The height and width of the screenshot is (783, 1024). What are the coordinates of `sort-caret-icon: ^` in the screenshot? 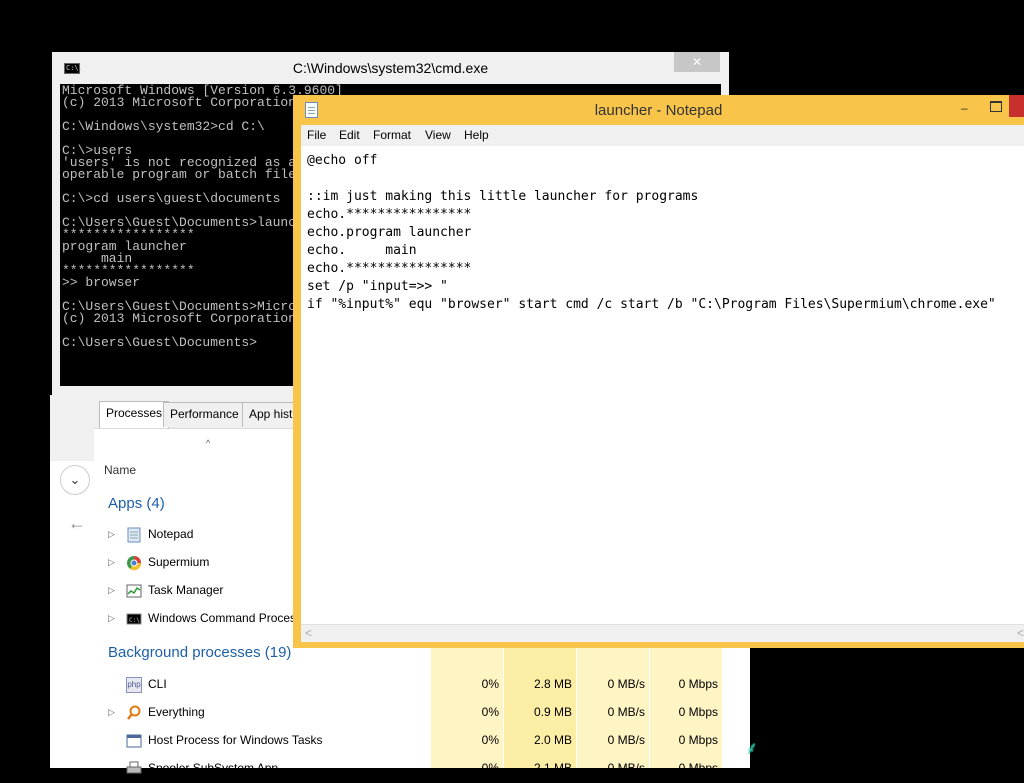 It's located at (208, 443).